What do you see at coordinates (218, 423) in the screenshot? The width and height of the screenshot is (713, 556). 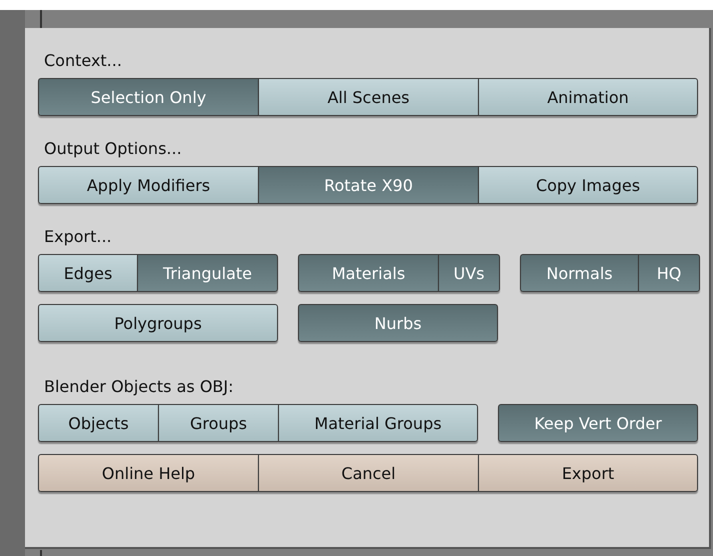 I see `option-button: Groups` at bounding box center [218, 423].